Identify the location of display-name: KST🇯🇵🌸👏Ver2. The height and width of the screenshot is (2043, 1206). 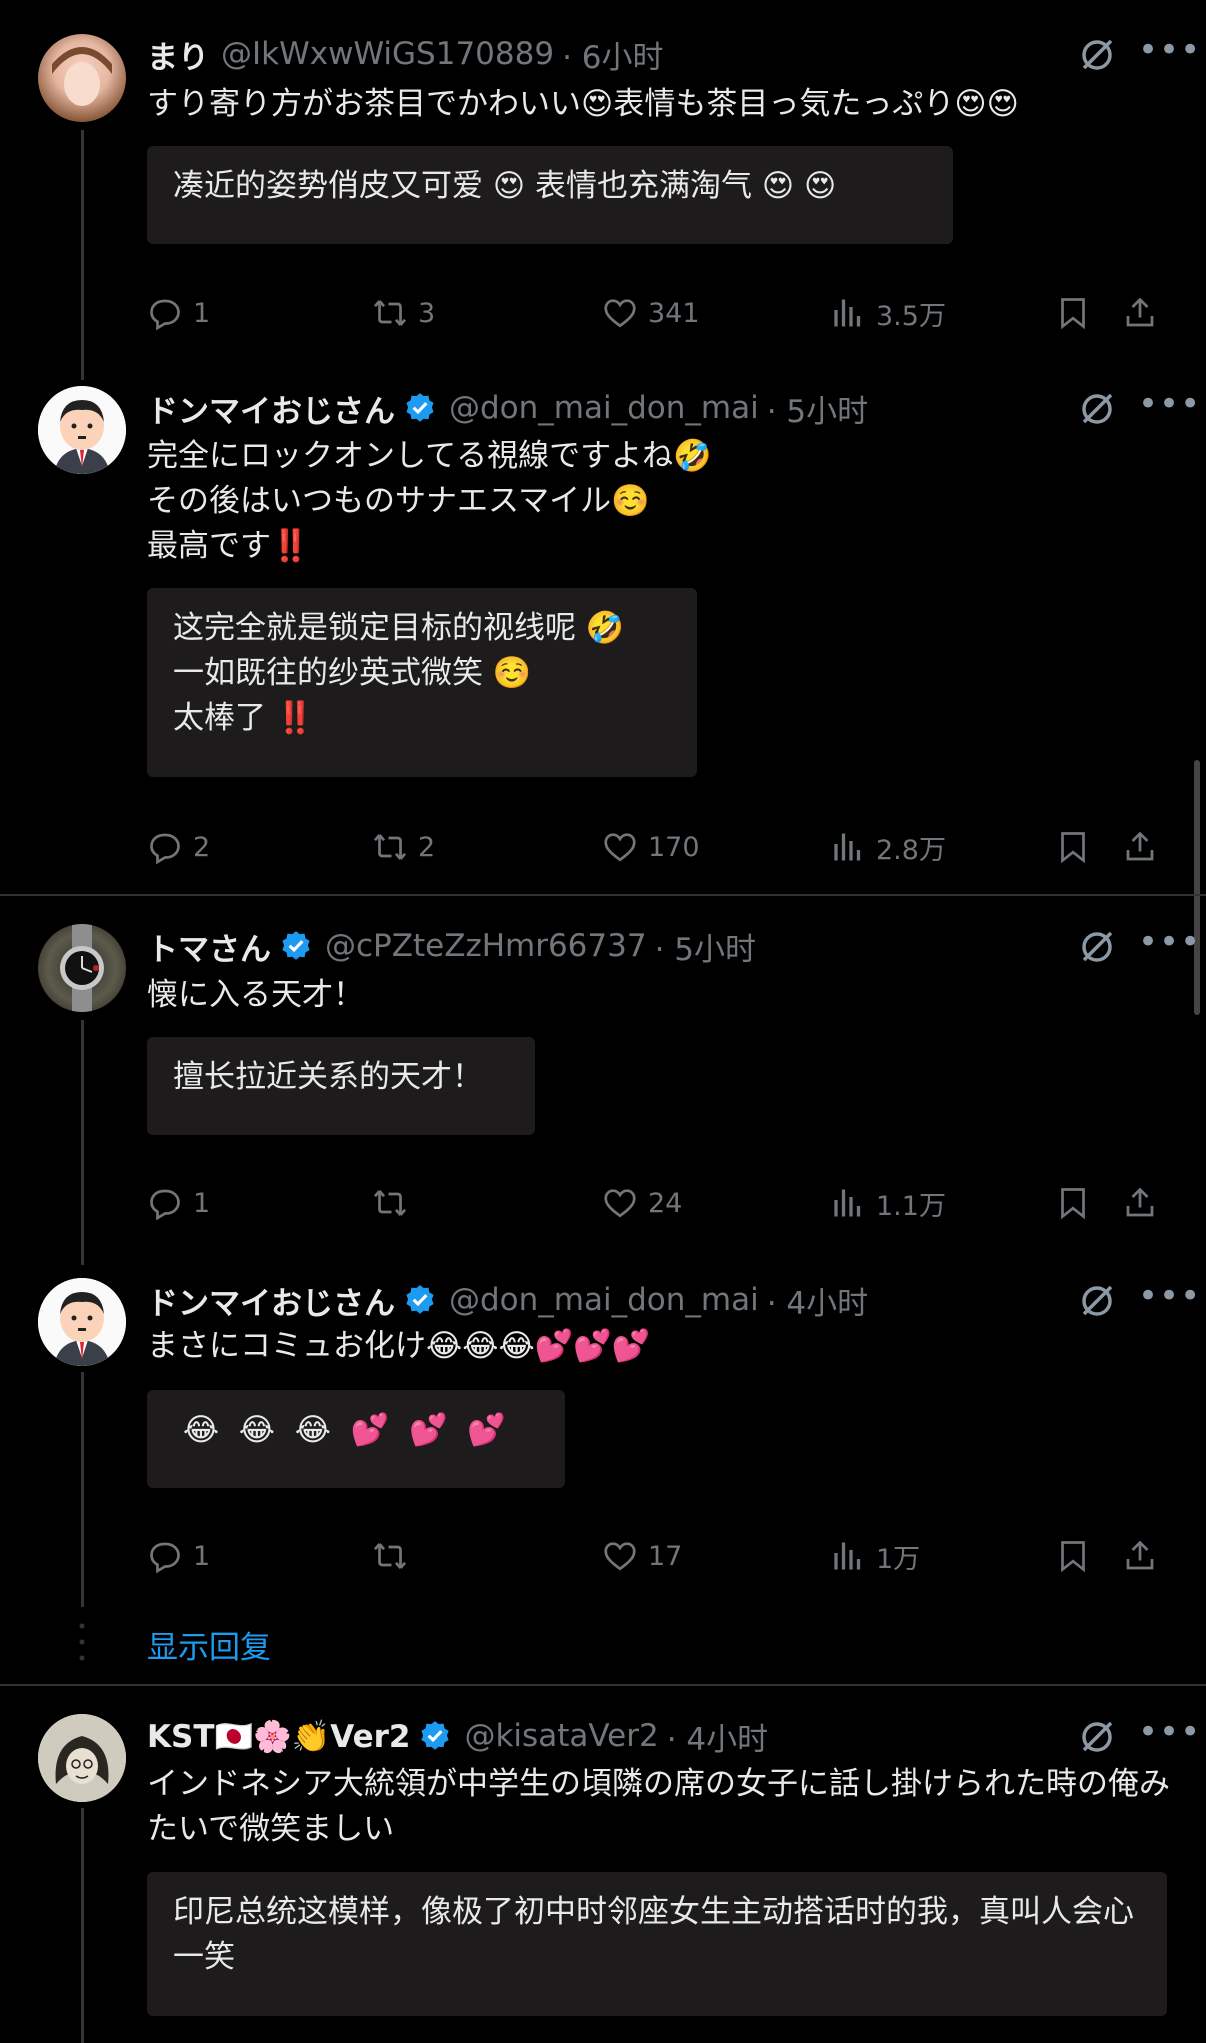
(278, 1736).